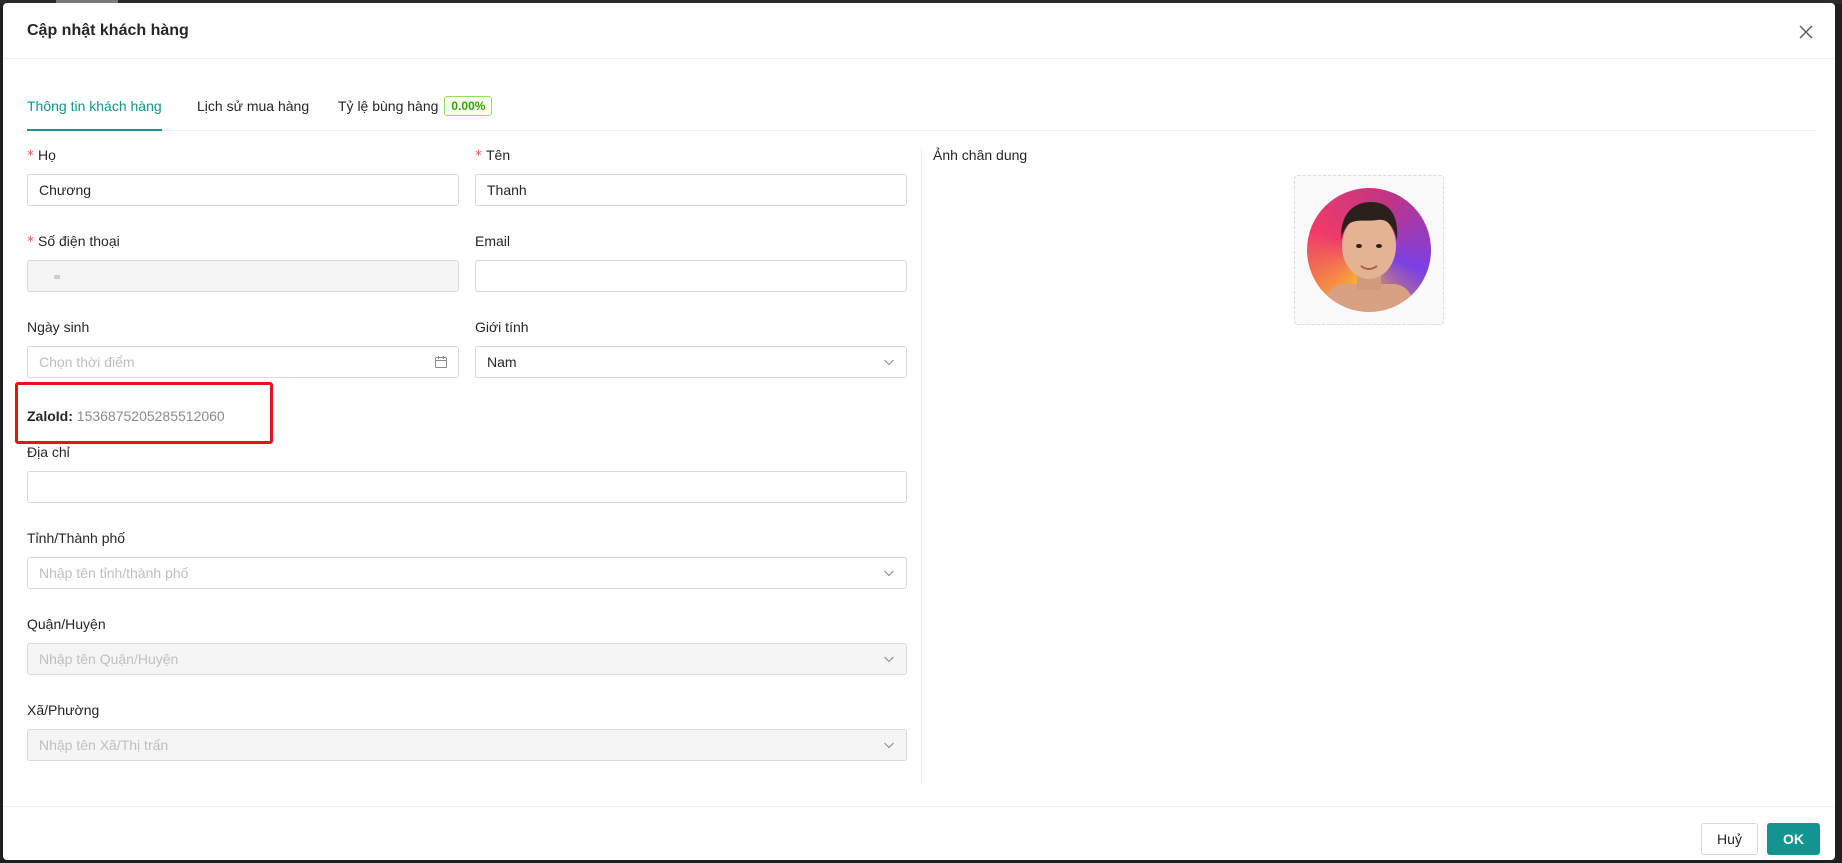 This screenshot has width=1842, height=863. Describe the element at coordinates (691, 362) in the screenshot. I see `gender-select: Nam` at that location.